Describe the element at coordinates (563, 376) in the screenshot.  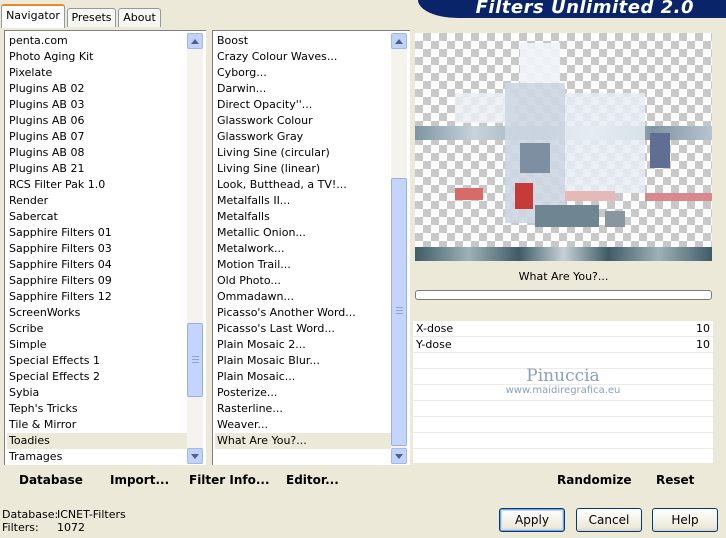
I see `watermark-name: Pinuccia` at that location.